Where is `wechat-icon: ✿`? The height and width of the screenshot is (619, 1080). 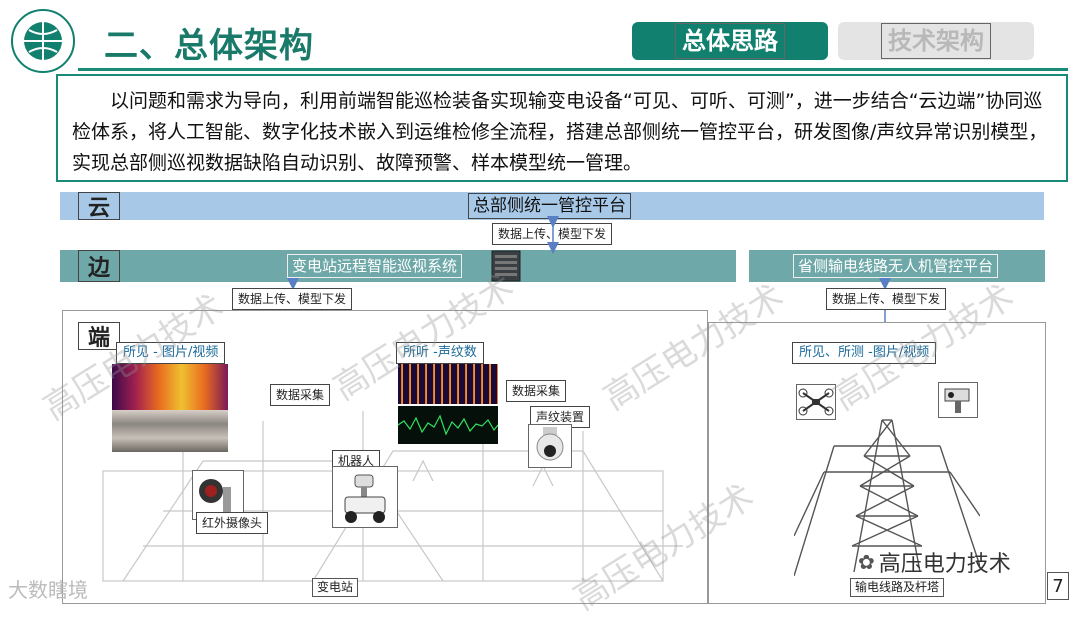 wechat-icon: ✿ is located at coordinates (866, 562).